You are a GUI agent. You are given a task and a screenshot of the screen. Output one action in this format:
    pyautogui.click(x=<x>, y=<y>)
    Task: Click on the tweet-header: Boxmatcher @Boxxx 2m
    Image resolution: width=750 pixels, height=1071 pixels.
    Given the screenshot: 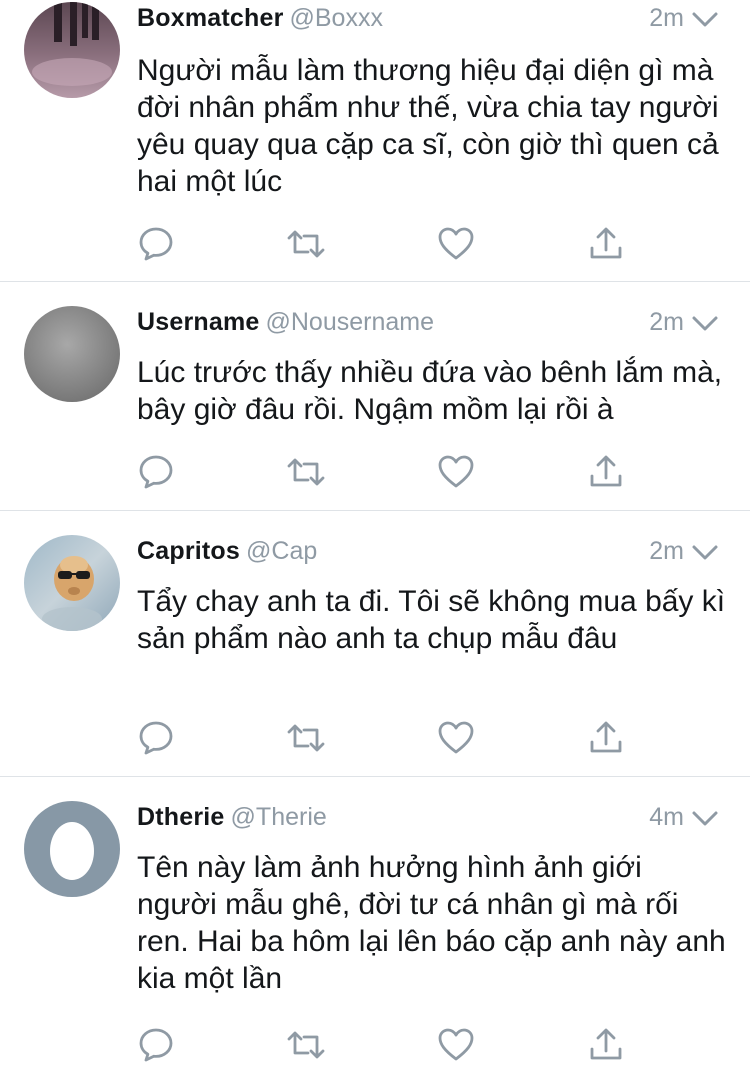 What is the action you would take?
    pyautogui.click(x=428, y=21)
    